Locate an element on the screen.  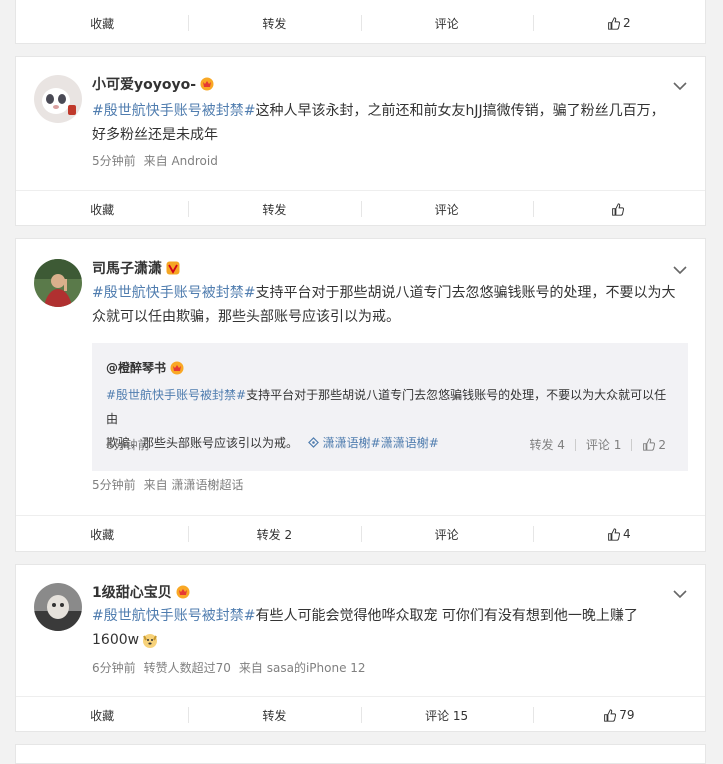
username-text: 1级甜心宝贝 is located at coordinates (132, 592).